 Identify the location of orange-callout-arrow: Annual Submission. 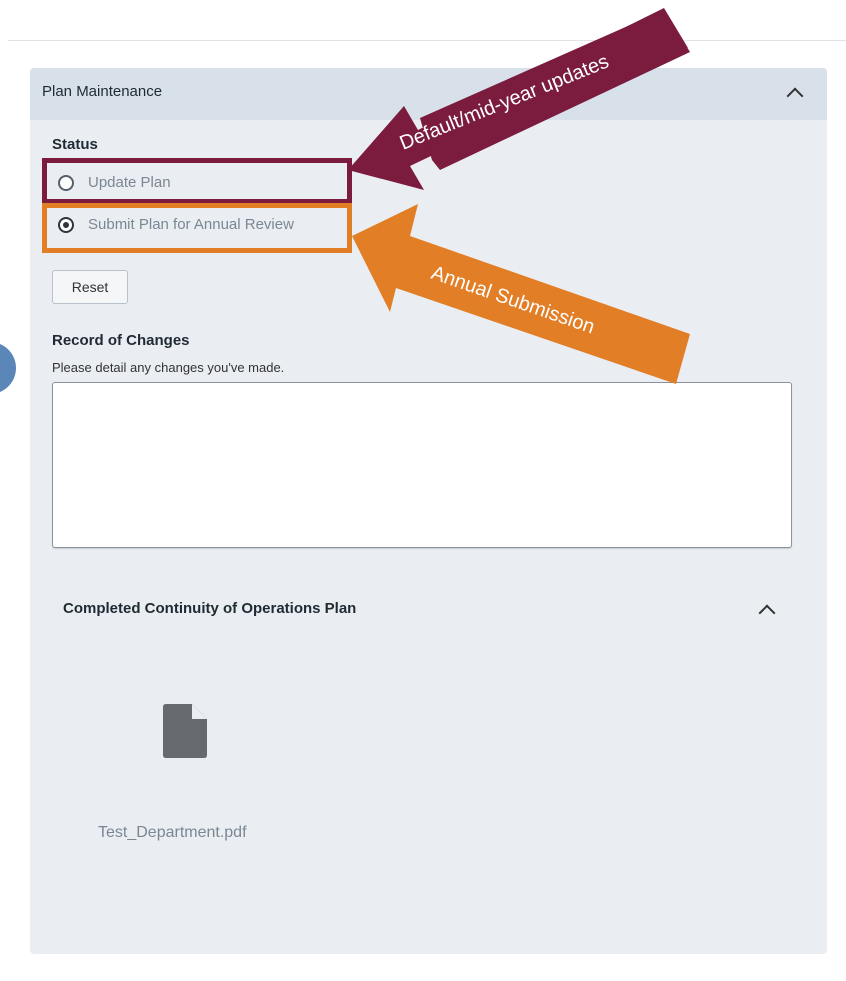
(521, 294).